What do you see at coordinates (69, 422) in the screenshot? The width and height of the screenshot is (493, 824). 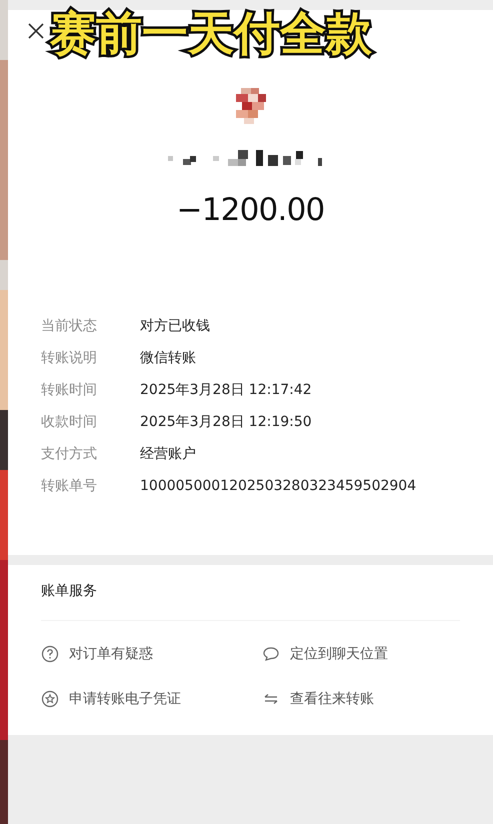 I see `field-label: 收款时间` at bounding box center [69, 422].